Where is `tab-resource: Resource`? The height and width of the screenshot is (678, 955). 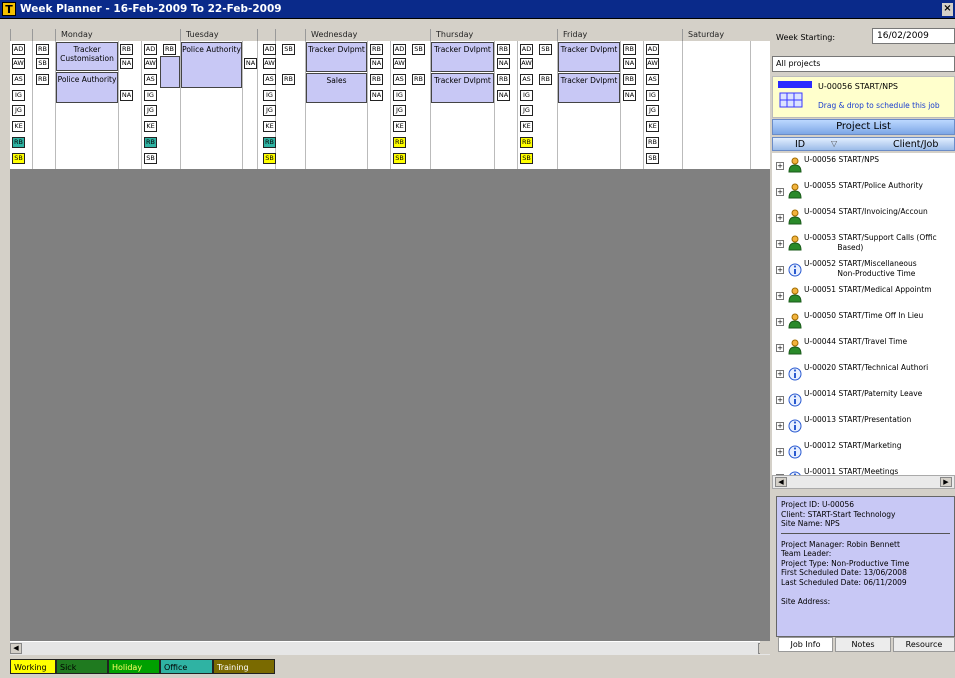 tab-resource: Resource is located at coordinates (924, 644).